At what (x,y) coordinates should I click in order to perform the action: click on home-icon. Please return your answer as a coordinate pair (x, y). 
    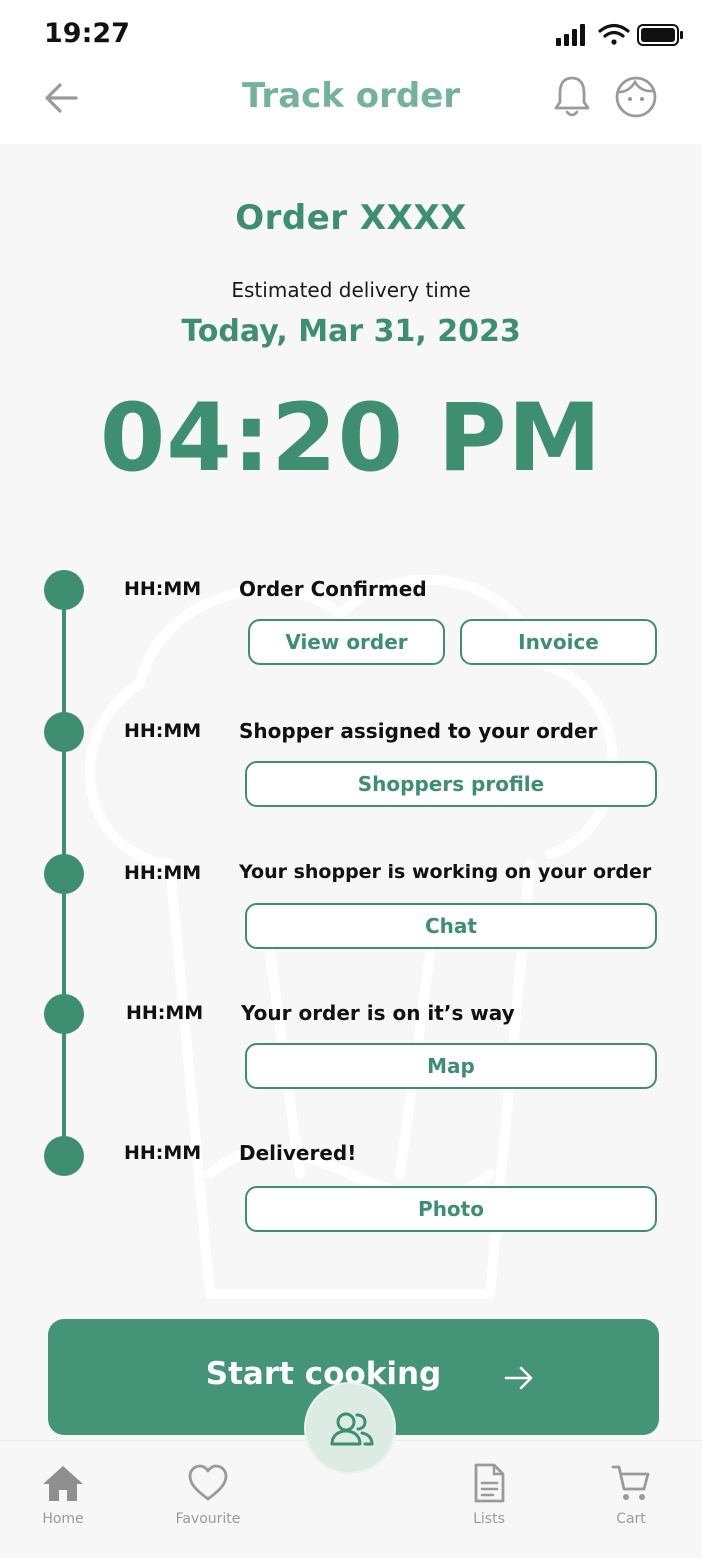
    Looking at the image, I should click on (63, 1483).